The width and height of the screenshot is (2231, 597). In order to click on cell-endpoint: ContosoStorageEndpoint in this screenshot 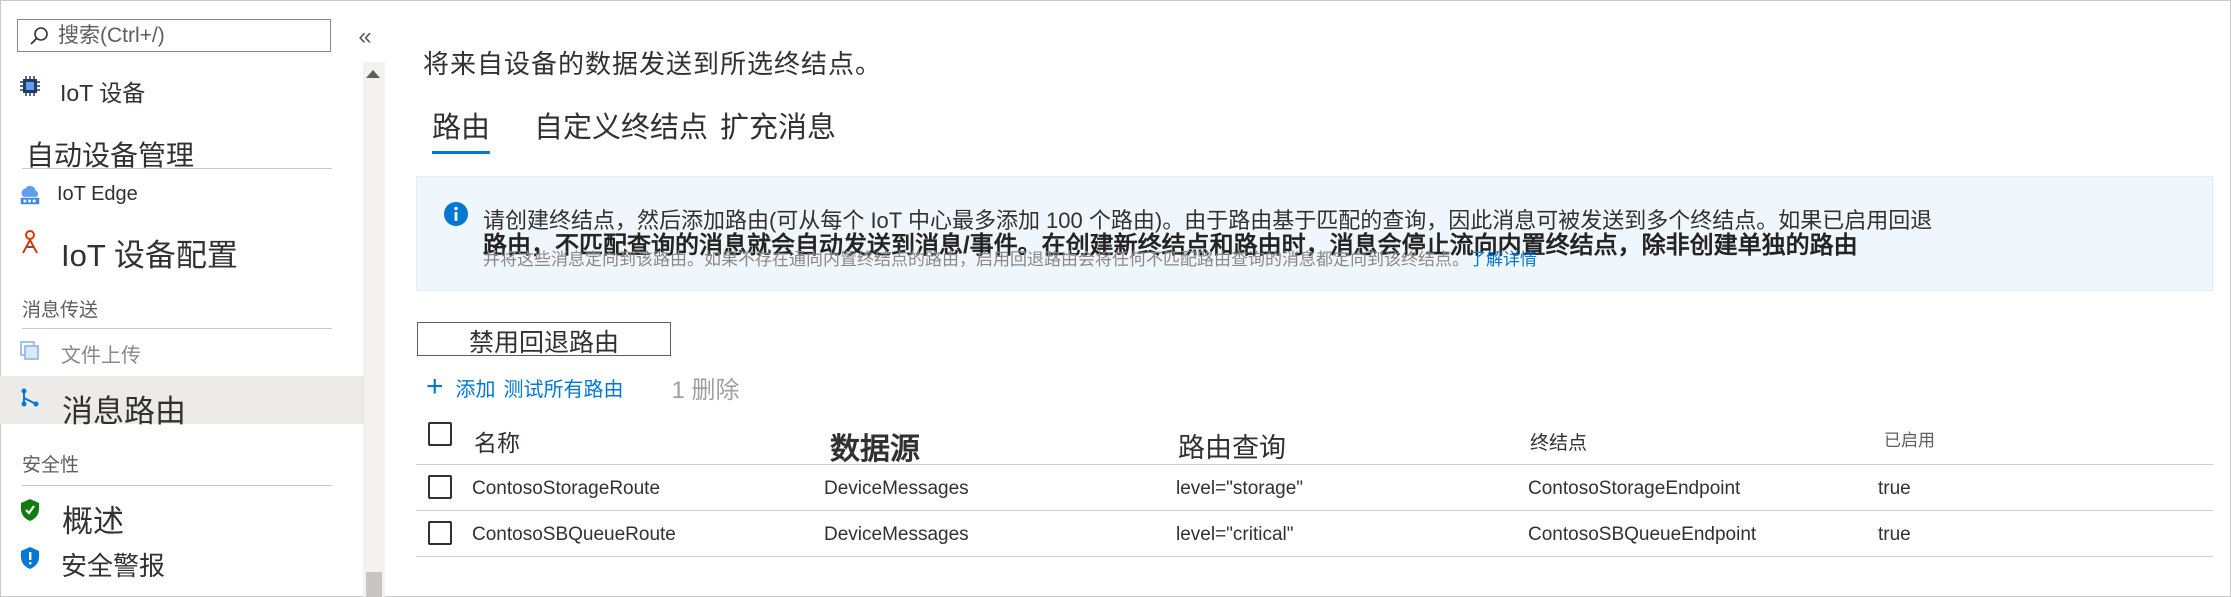, I will do `click(1634, 488)`.